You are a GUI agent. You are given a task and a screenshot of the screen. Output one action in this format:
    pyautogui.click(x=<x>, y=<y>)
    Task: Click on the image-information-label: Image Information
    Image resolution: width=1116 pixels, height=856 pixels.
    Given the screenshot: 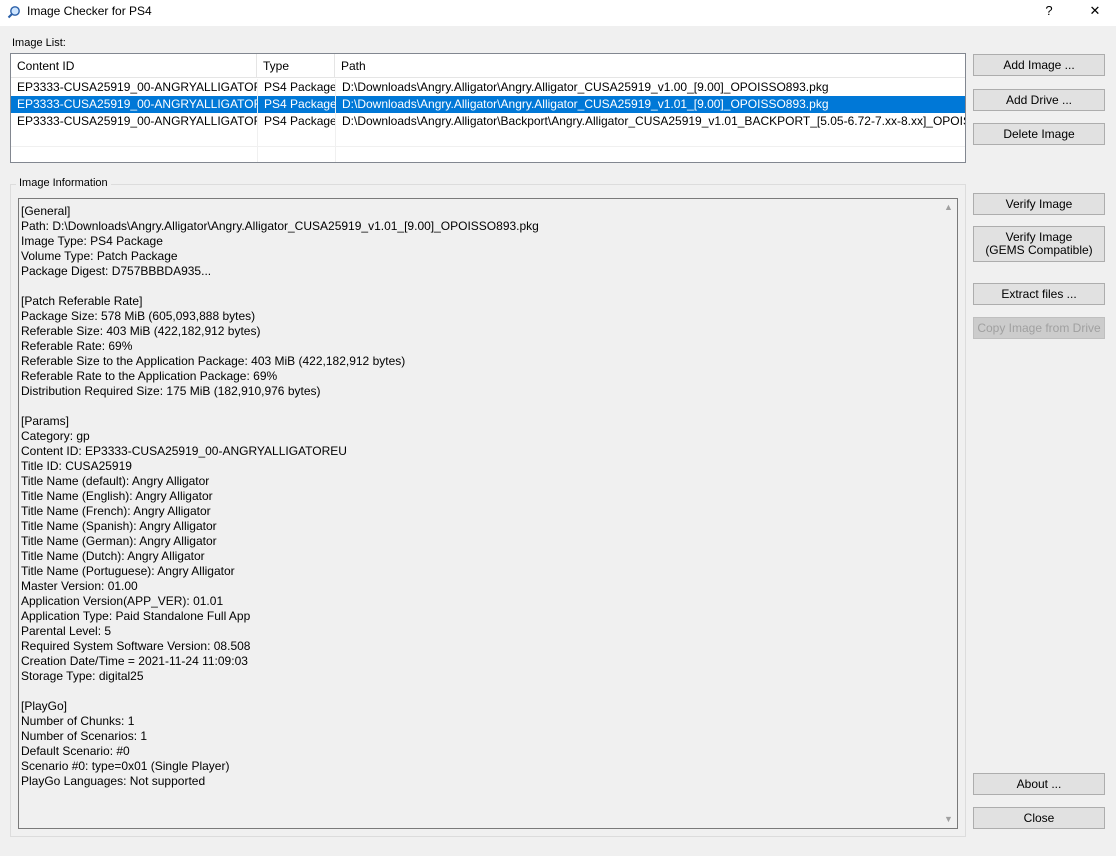 What is the action you would take?
    pyautogui.click(x=63, y=183)
    